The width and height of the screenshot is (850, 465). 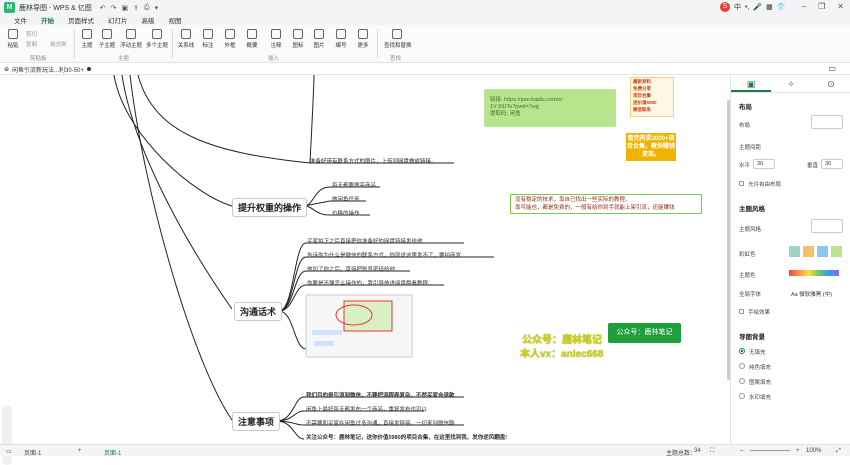 What do you see at coordinates (712, 451) in the screenshot?
I see `fit-icon: ⛶` at bounding box center [712, 451].